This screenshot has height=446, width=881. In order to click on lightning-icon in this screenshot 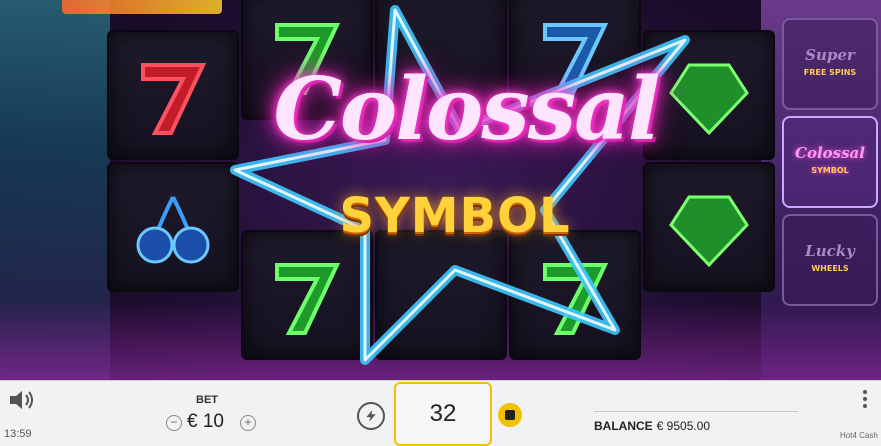, I will do `click(371, 416)`.